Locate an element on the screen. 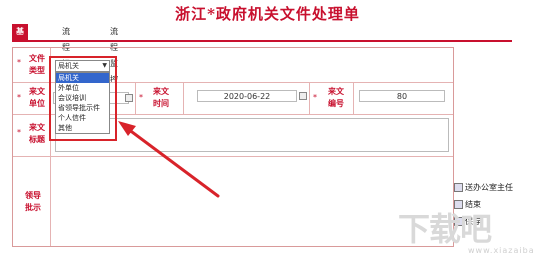 The height and width of the screenshot is (258, 535). watermark-url: www.xiazaiba.com is located at coordinates (501, 250).